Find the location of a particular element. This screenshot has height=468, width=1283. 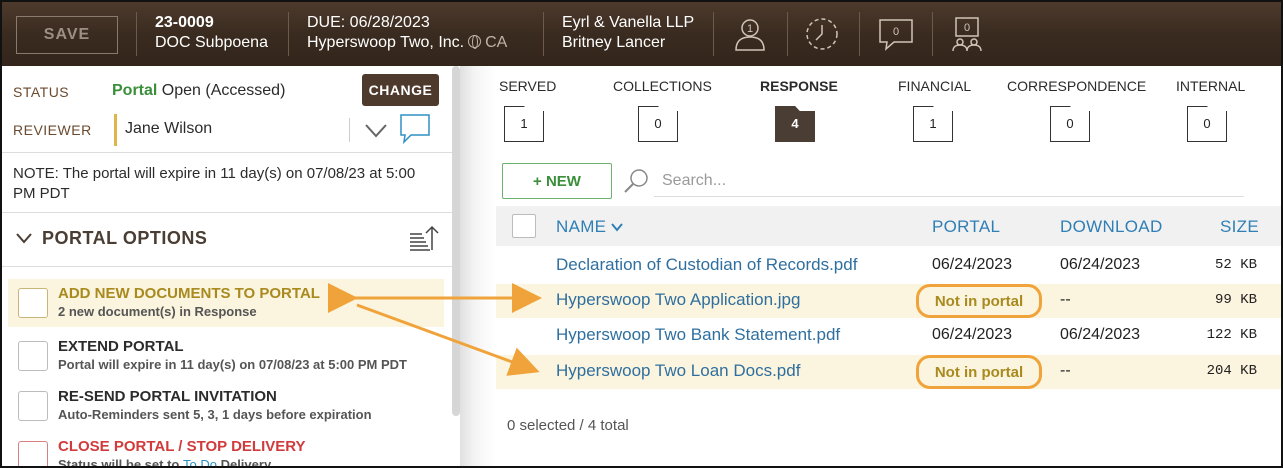

folder-count: 4 is located at coordinates (795, 123).